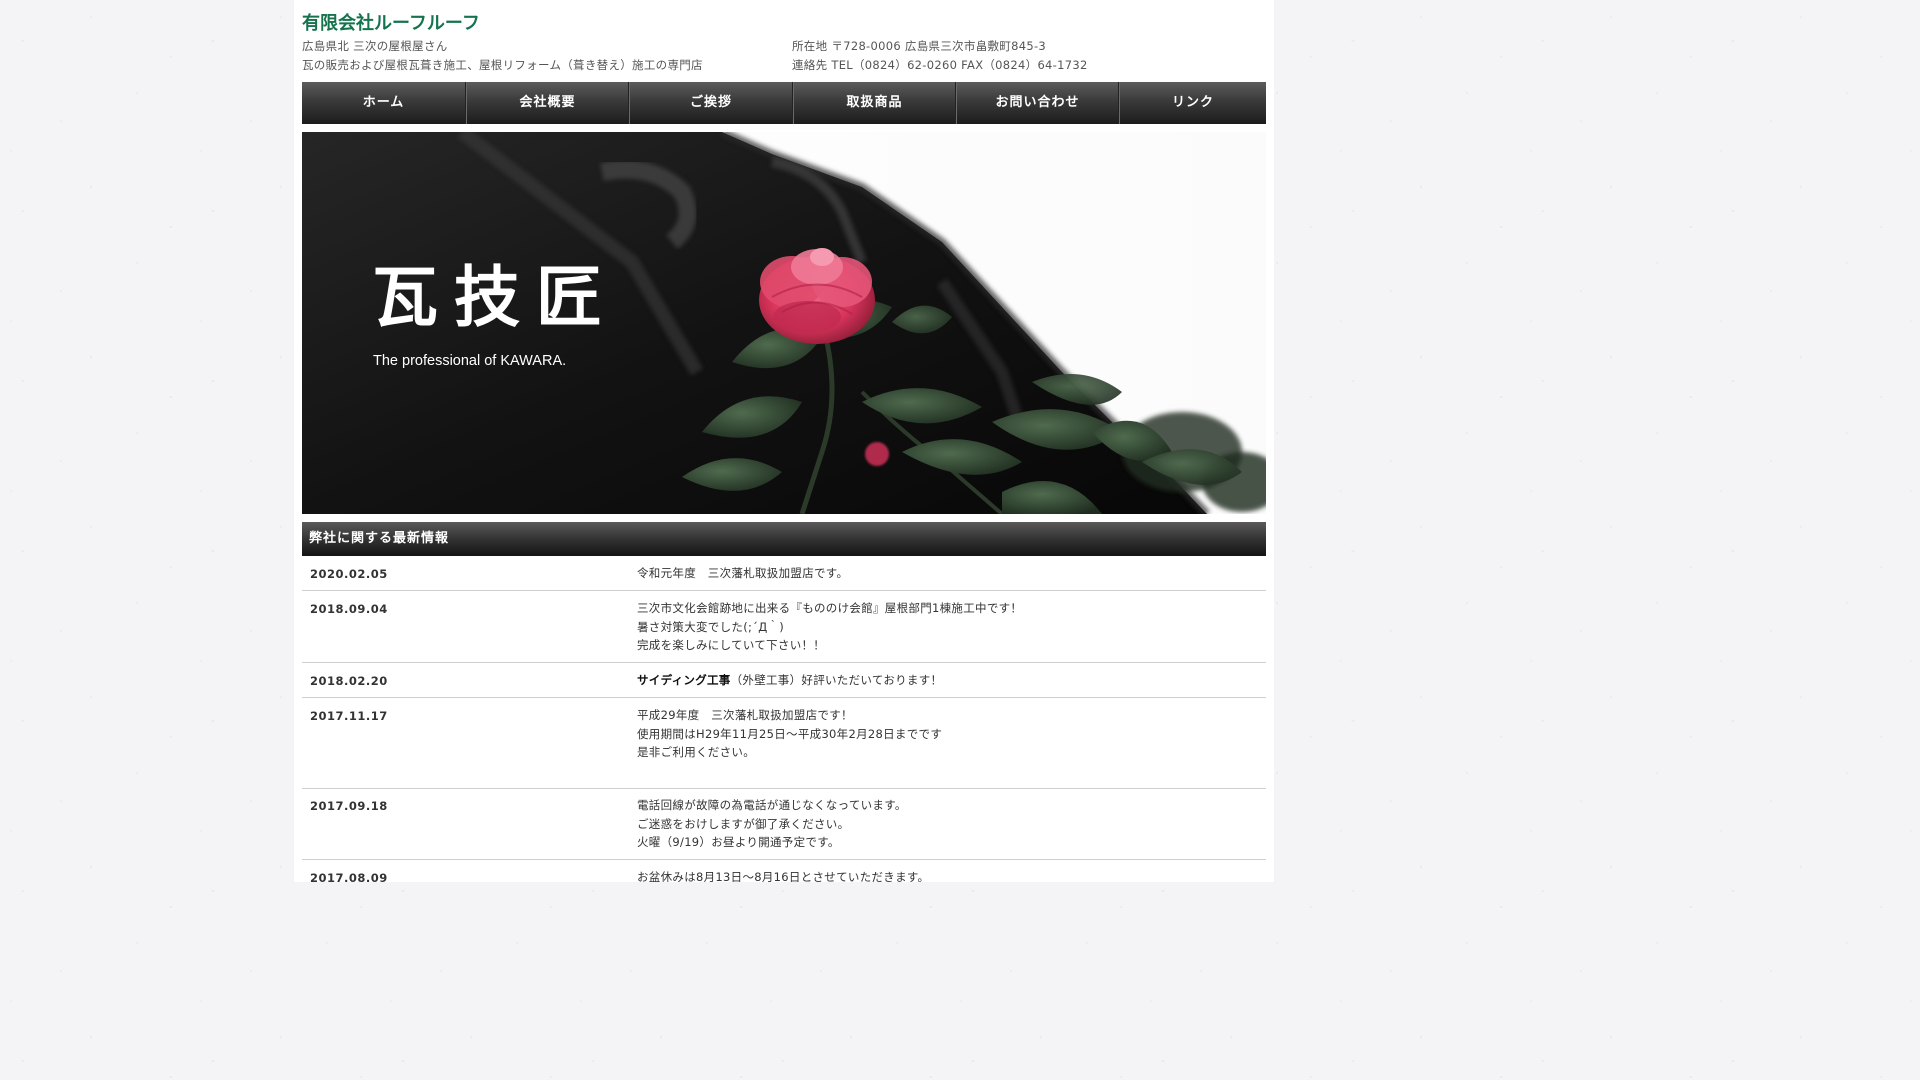 This screenshot has height=1080, width=1920. What do you see at coordinates (349, 876) in the screenshot?
I see `news-date: 2017.08.09` at bounding box center [349, 876].